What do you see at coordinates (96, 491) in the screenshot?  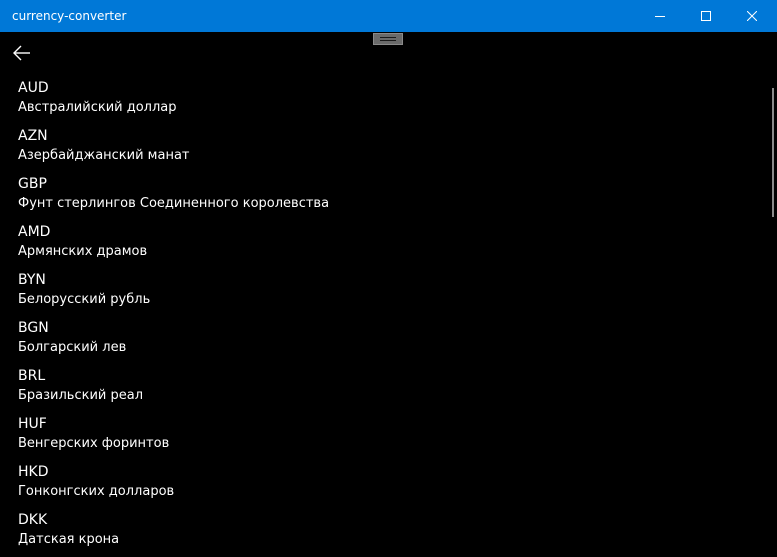 I see `currency-name: Гонконгских долларов` at bounding box center [96, 491].